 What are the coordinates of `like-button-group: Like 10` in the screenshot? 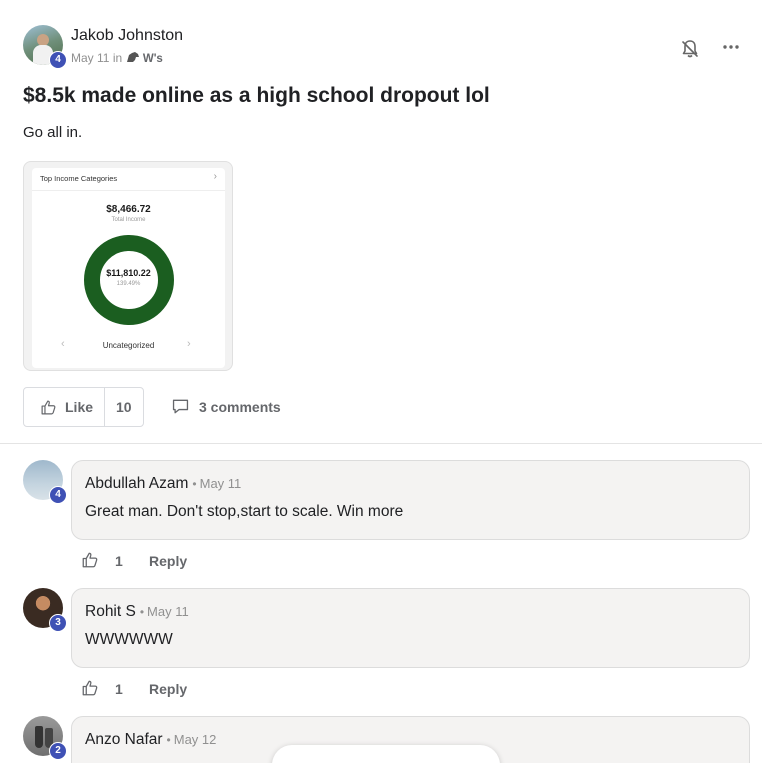 It's located at (83, 407).